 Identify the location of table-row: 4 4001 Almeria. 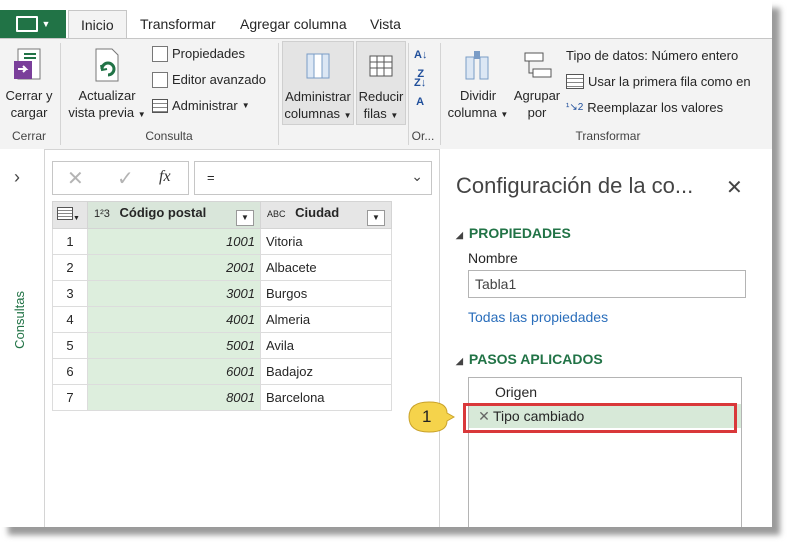
(222, 319).